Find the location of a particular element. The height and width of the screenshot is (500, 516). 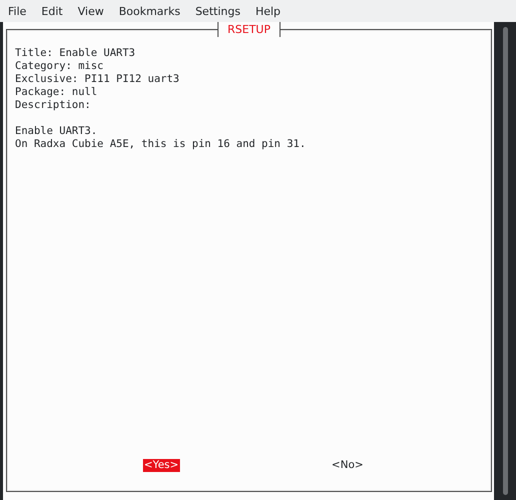

field-line: Exclusive: PI11 PI12 uart3 is located at coordinates (97, 79).